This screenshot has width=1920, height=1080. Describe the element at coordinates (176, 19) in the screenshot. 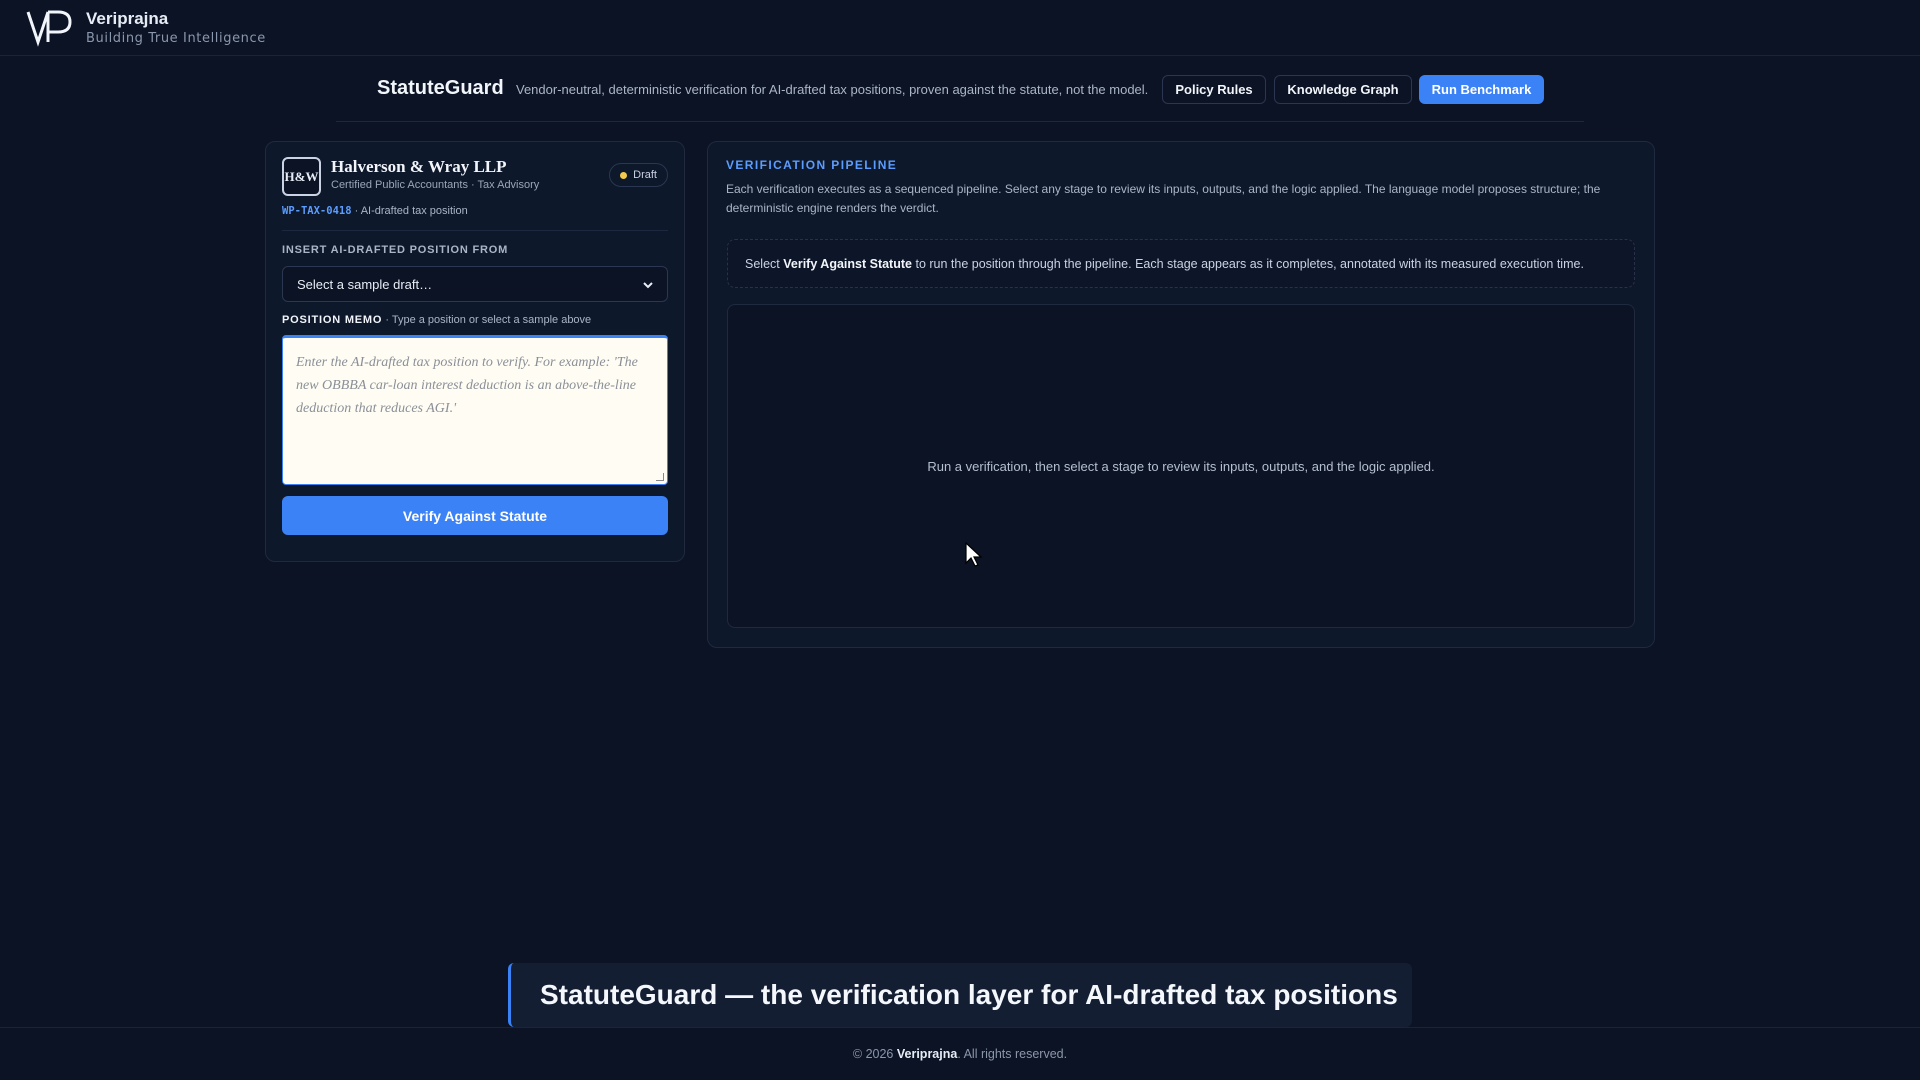

I see `brand-name: Veriprajna` at that location.